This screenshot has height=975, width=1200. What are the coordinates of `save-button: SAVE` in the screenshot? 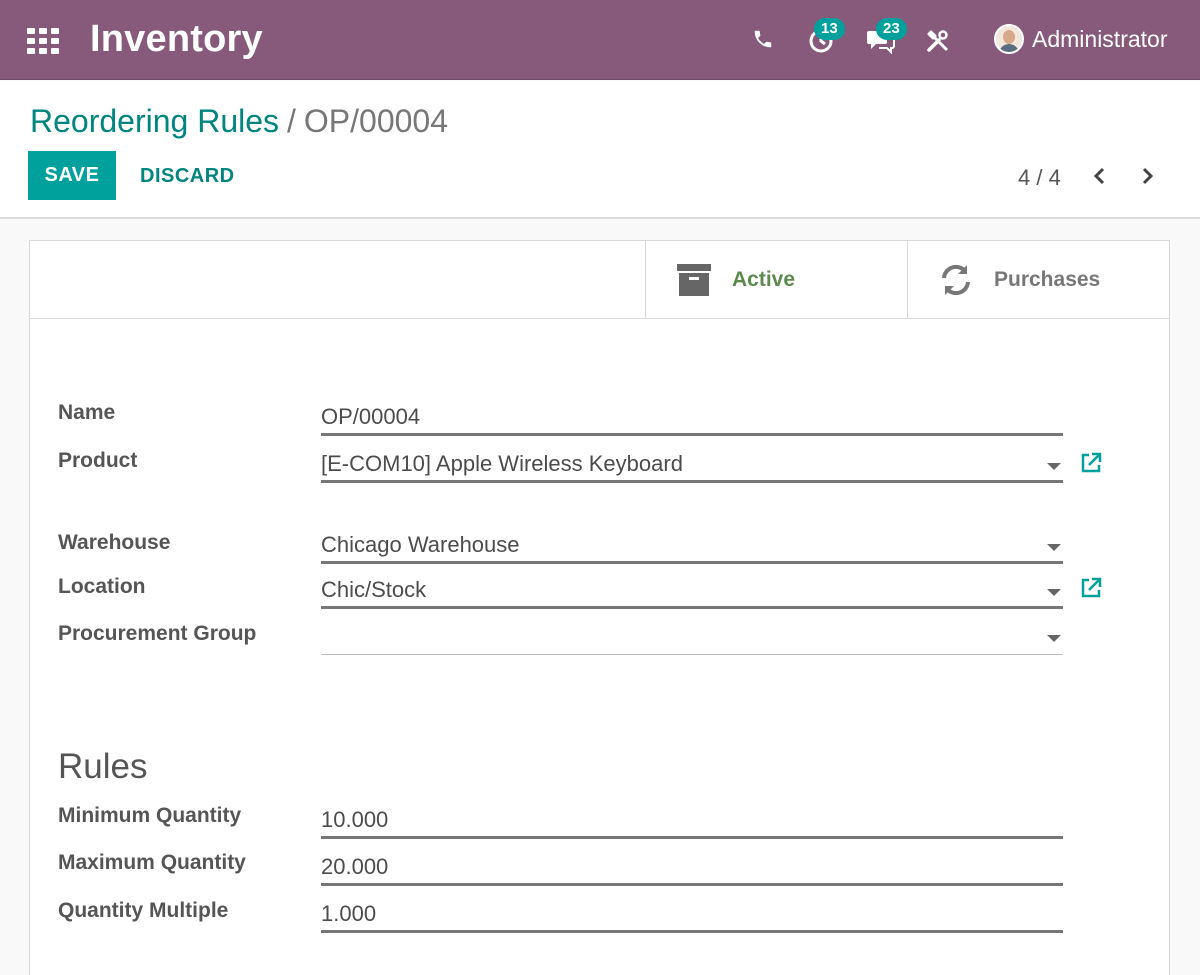 It's located at (72, 175).